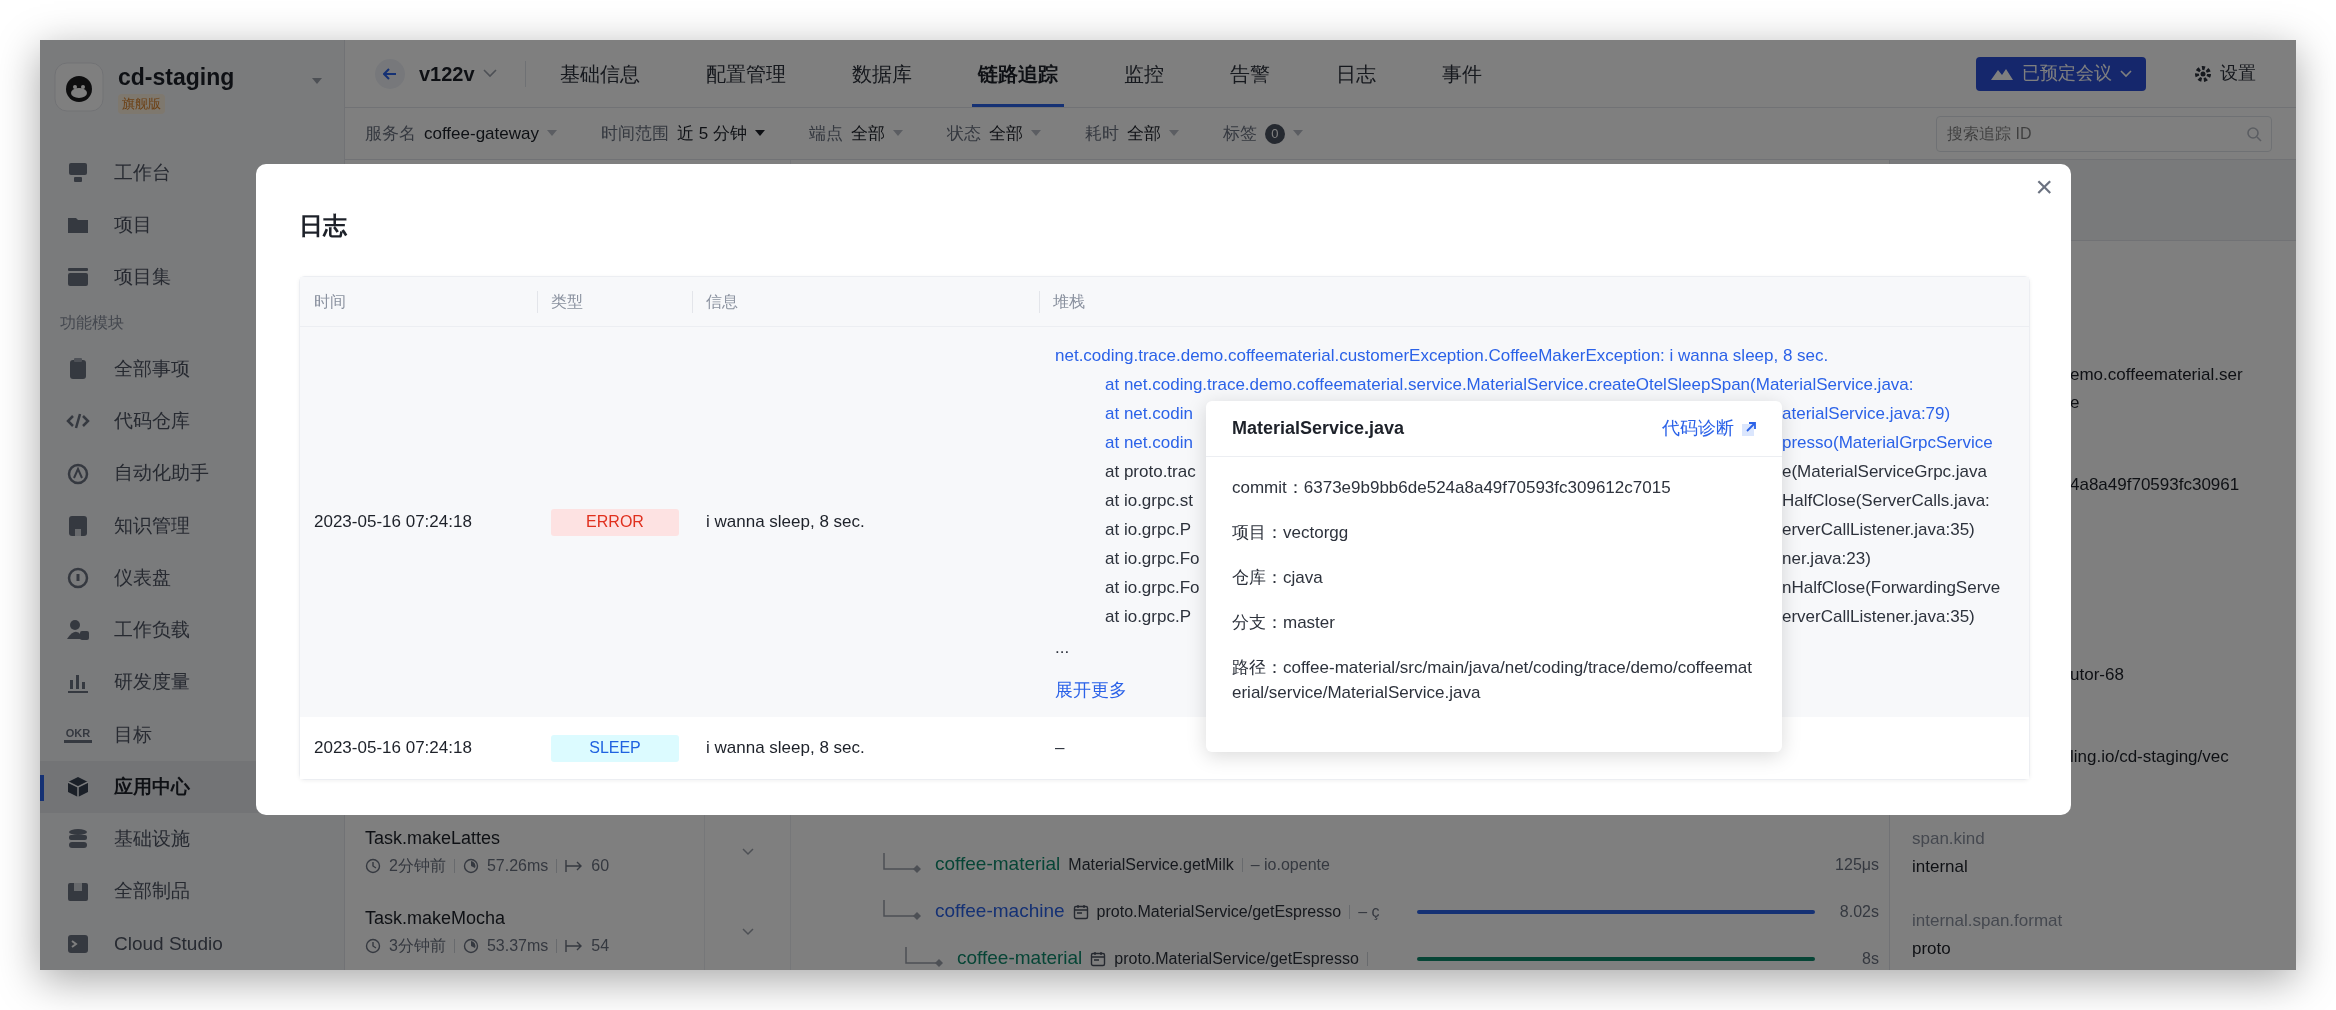 The height and width of the screenshot is (1010, 2336). Describe the element at coordinates (1940, 867) in the screenshot. I see `attribute-value: internal` at that location.